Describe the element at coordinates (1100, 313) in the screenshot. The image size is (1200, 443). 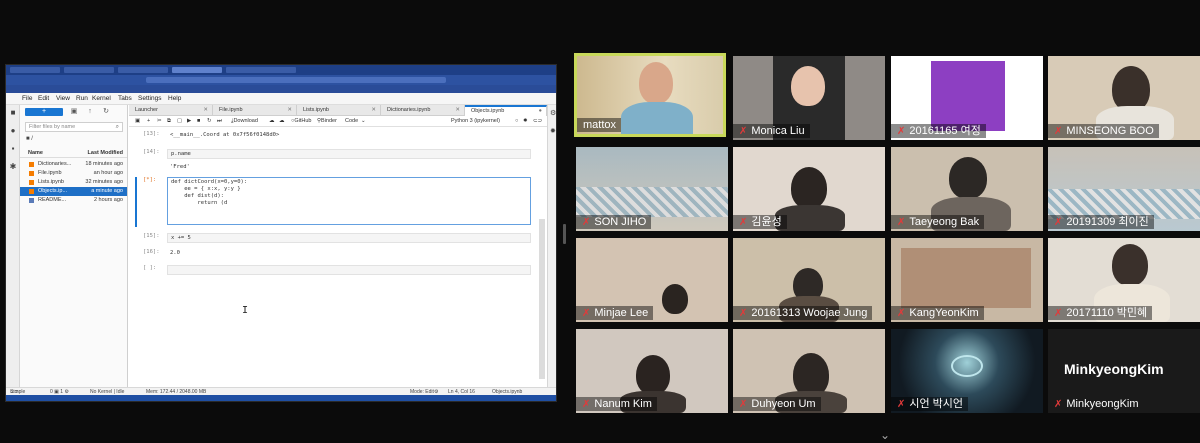
I see `participant-name-label: ✗ 20171110 박민혜` at that location.